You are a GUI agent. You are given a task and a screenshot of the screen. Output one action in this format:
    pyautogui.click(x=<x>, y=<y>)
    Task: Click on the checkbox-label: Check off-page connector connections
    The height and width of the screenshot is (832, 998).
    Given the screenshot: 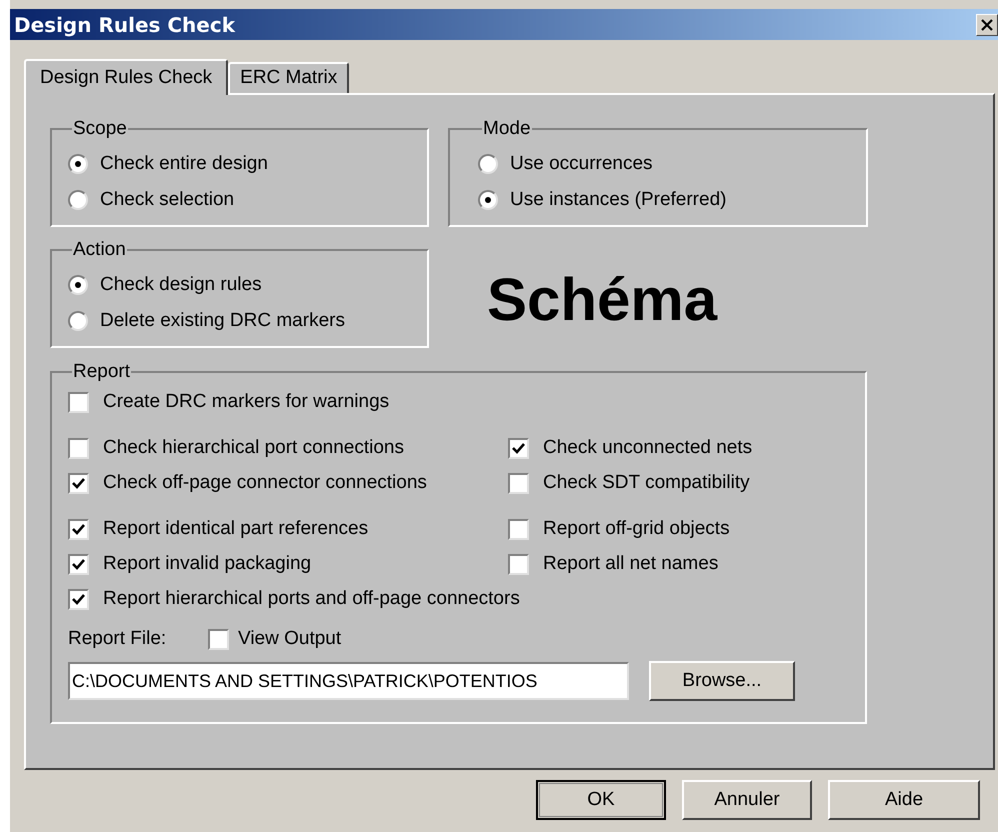 What is the action you would take?
    pyautogui.click(x=265, y=483)
    